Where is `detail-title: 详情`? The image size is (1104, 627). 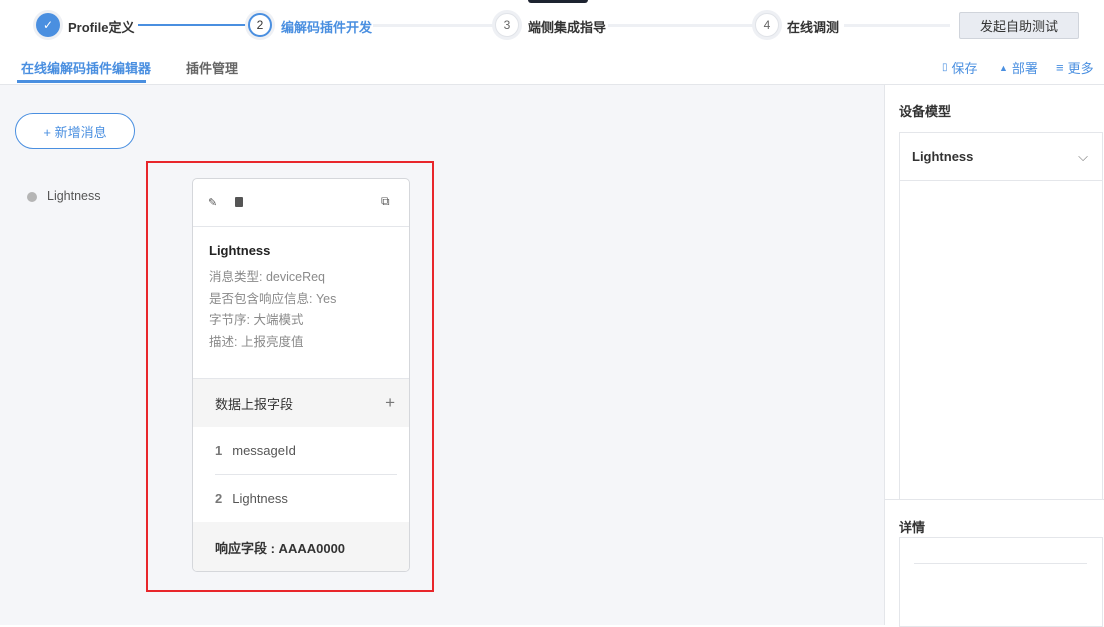
detail-title: 详情 is located at coordinates (912, 527).